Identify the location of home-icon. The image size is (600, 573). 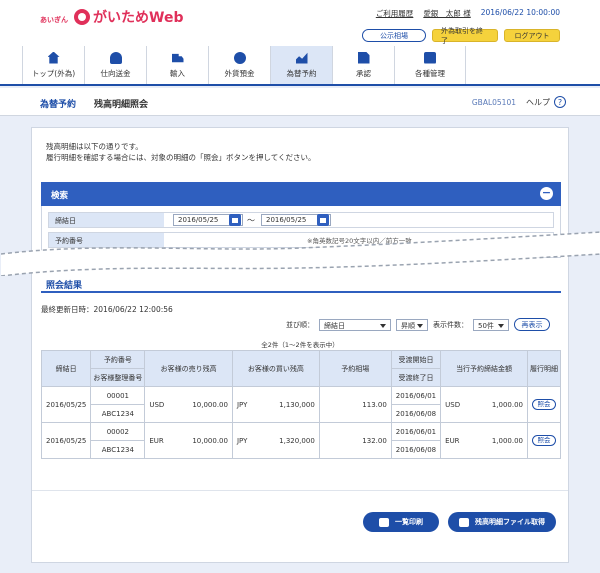
(53, 57).